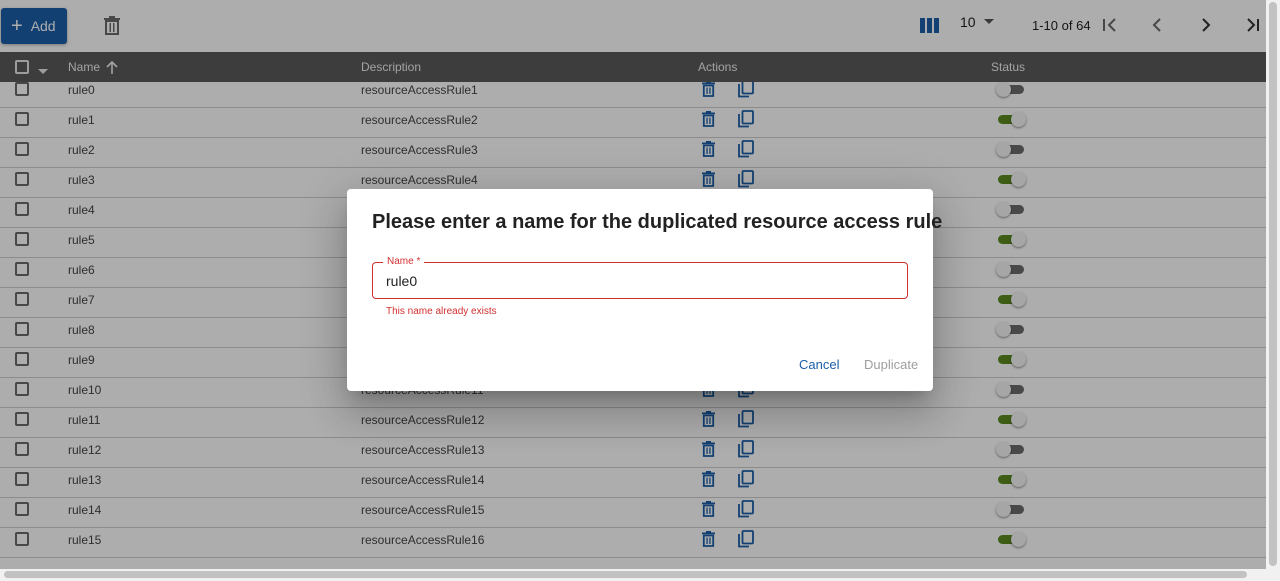 The image size is (1280, 581). What do you see at coordinates (404, 261) in the screenshot?
I see `name-field-label: Name *` at bounding box center [404, 261].